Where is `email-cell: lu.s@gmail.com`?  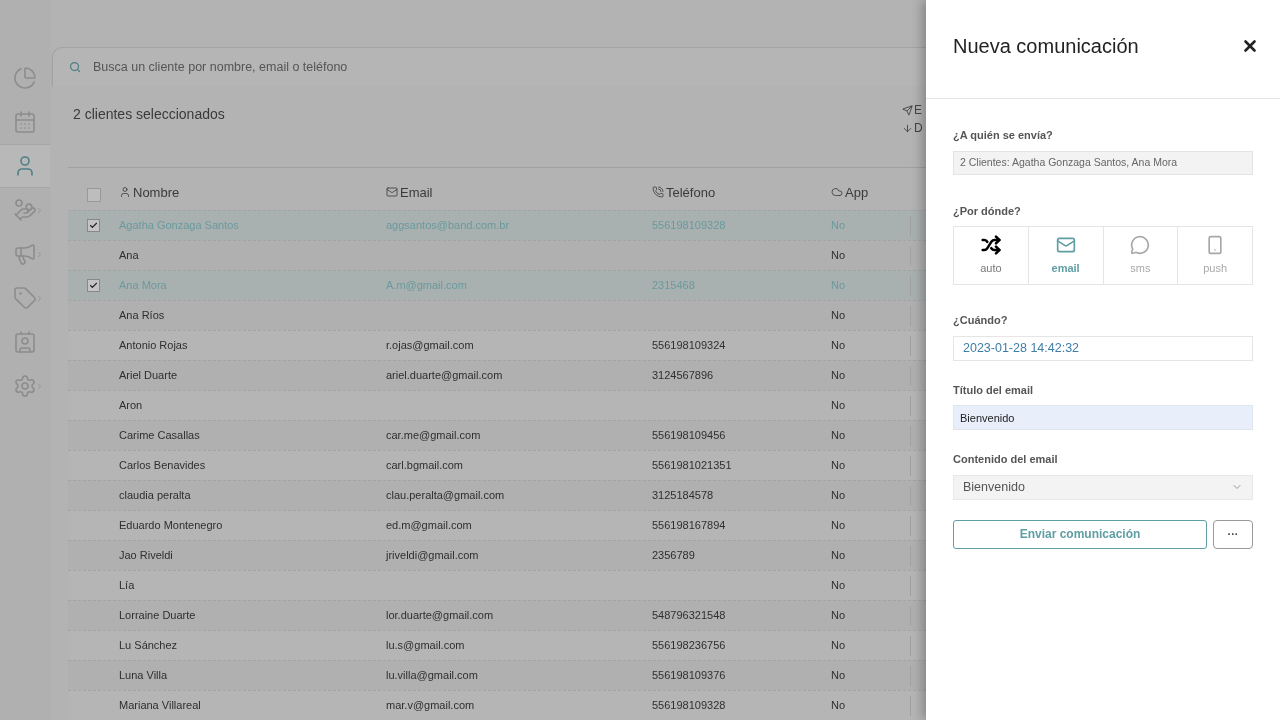
email-cell: lu.s@gmail.com is located at coordinates (425, 645).